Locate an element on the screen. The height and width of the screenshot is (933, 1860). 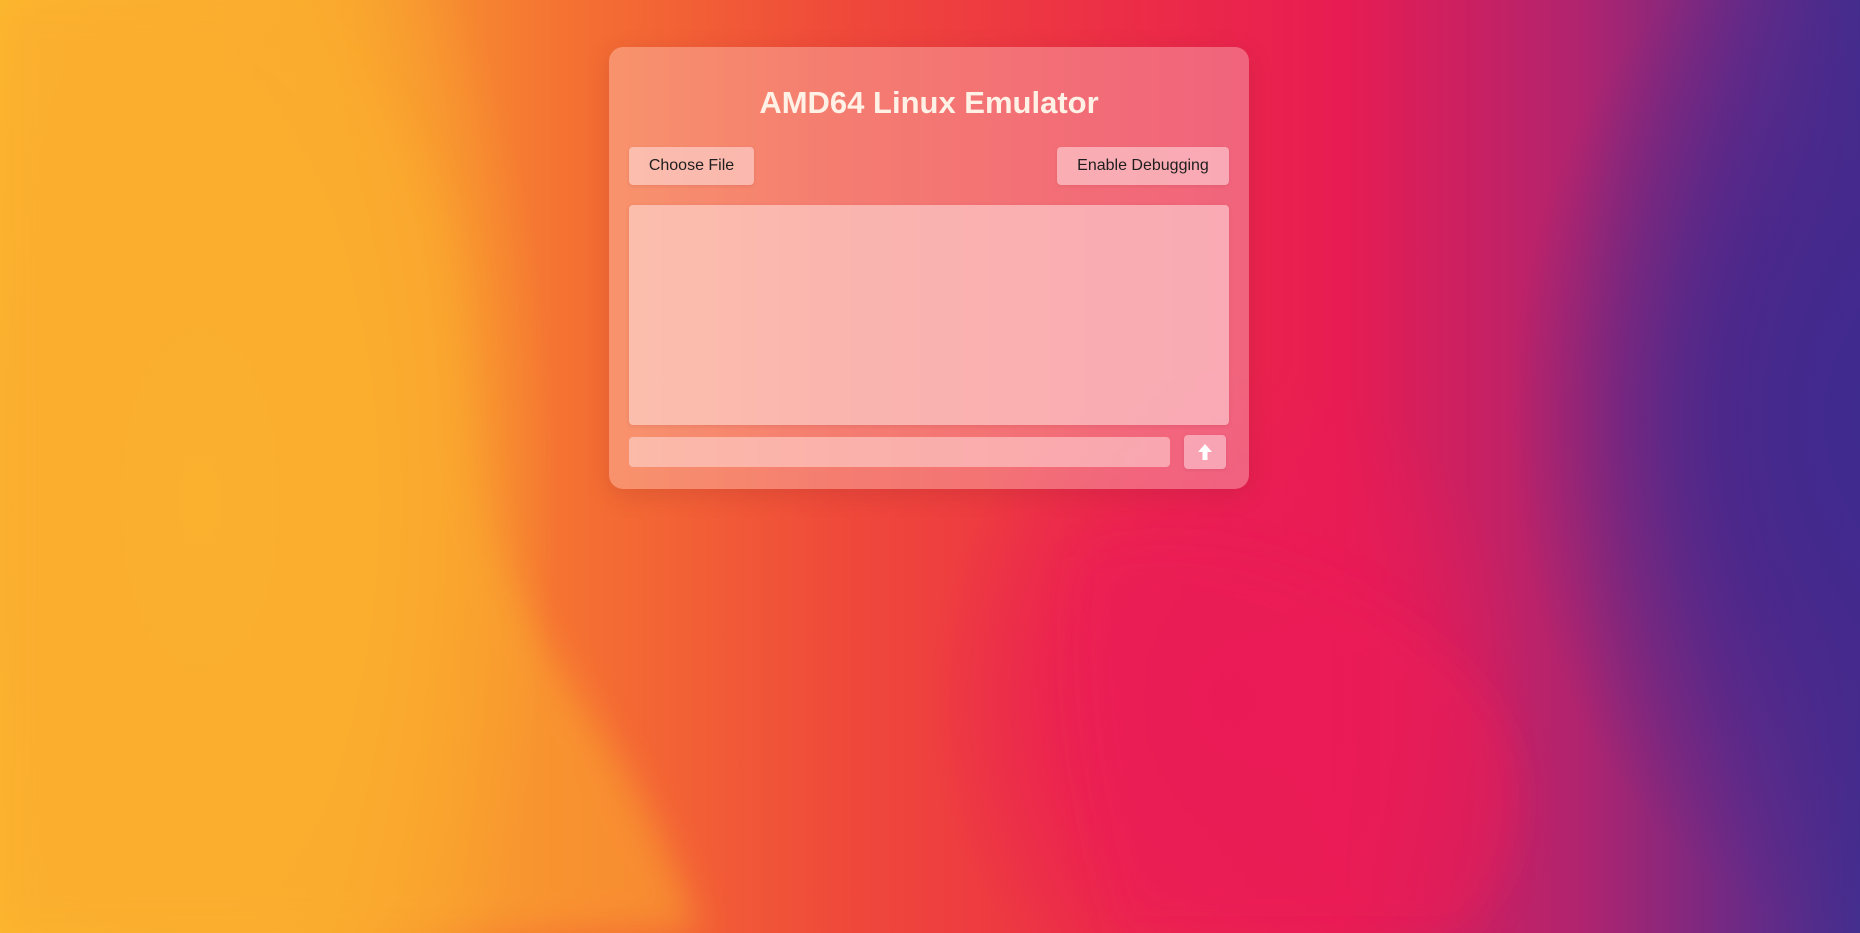
command-input is located at coordinates (899, 452).